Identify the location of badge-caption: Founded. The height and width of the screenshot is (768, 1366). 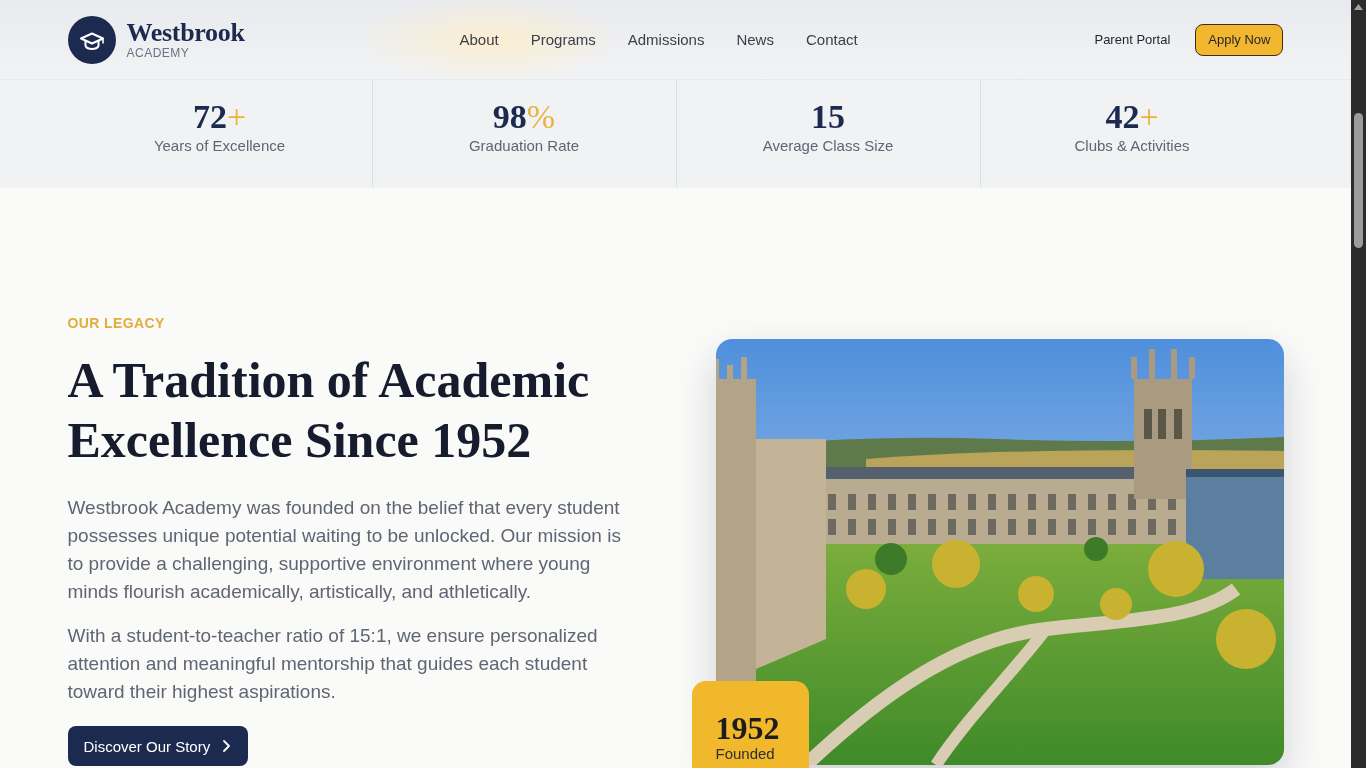
(745, 754).